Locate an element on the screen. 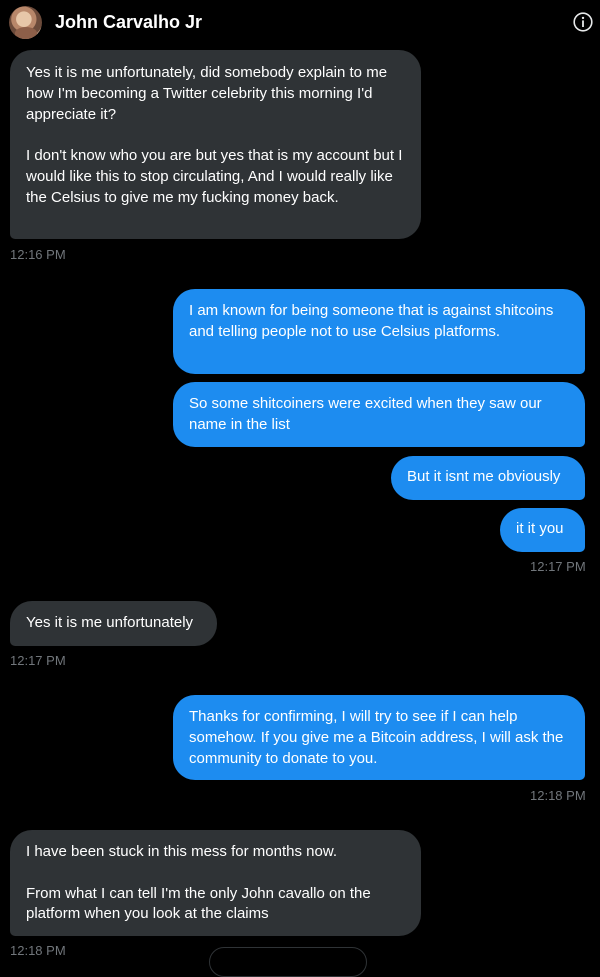  message-bubble-outgoing: But it isnt me obviously is located at coordinates (488, 478).